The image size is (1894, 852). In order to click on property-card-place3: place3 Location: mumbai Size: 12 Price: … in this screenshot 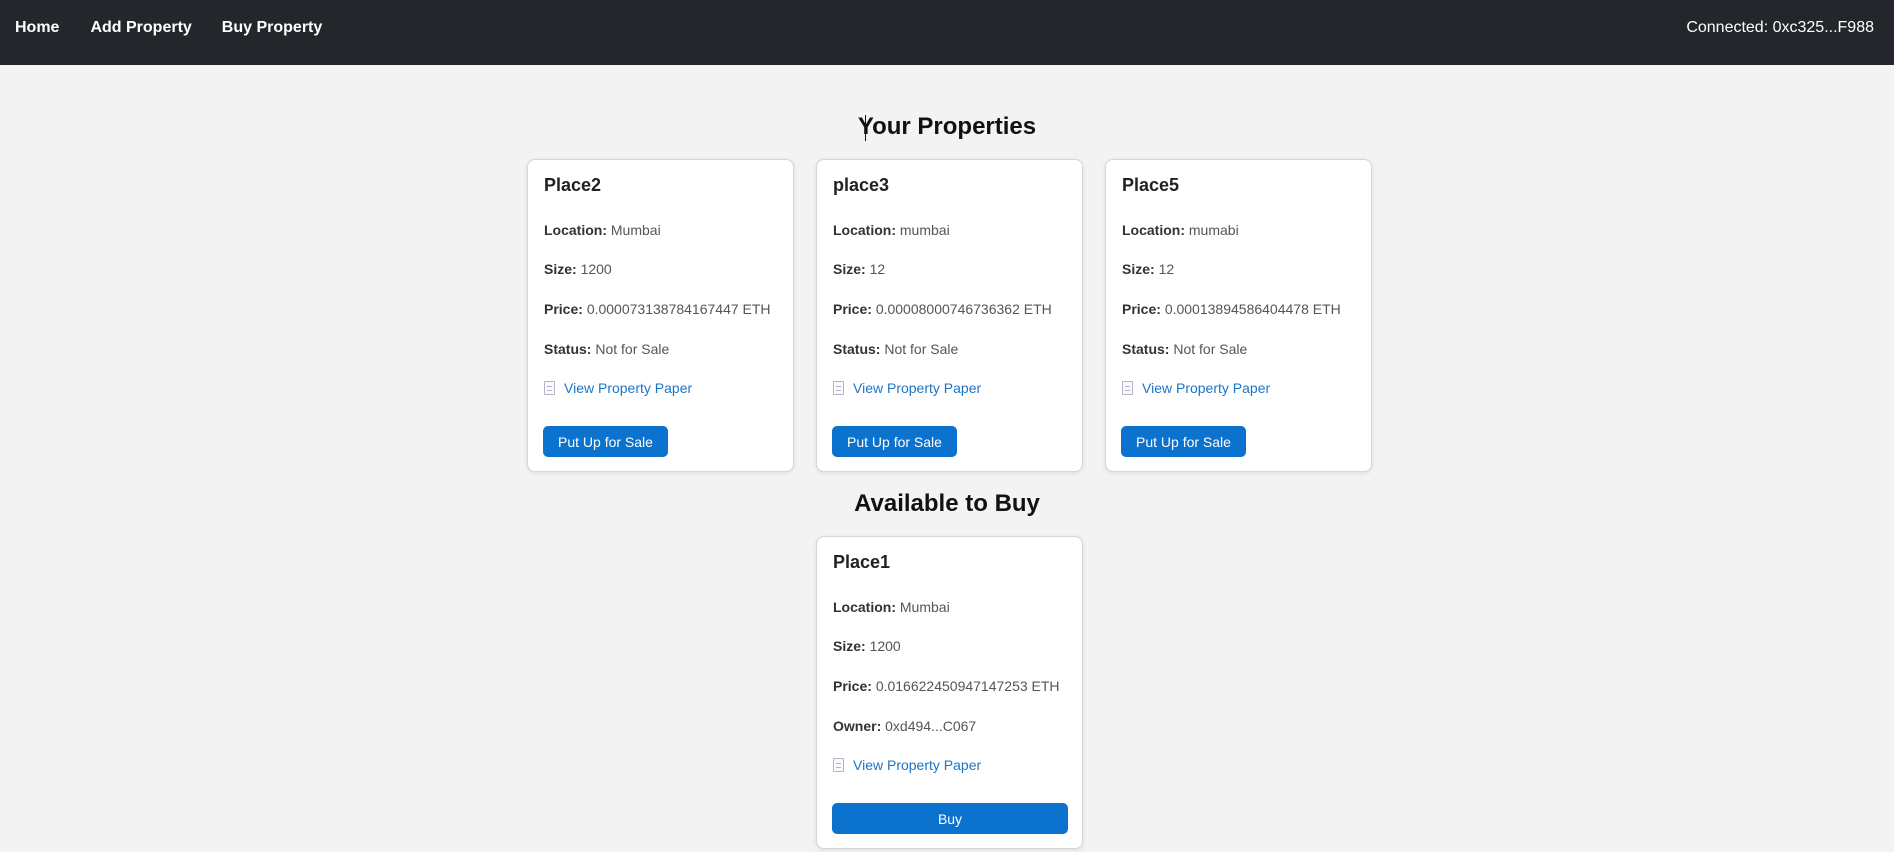, I will do `click(949, 315)`.